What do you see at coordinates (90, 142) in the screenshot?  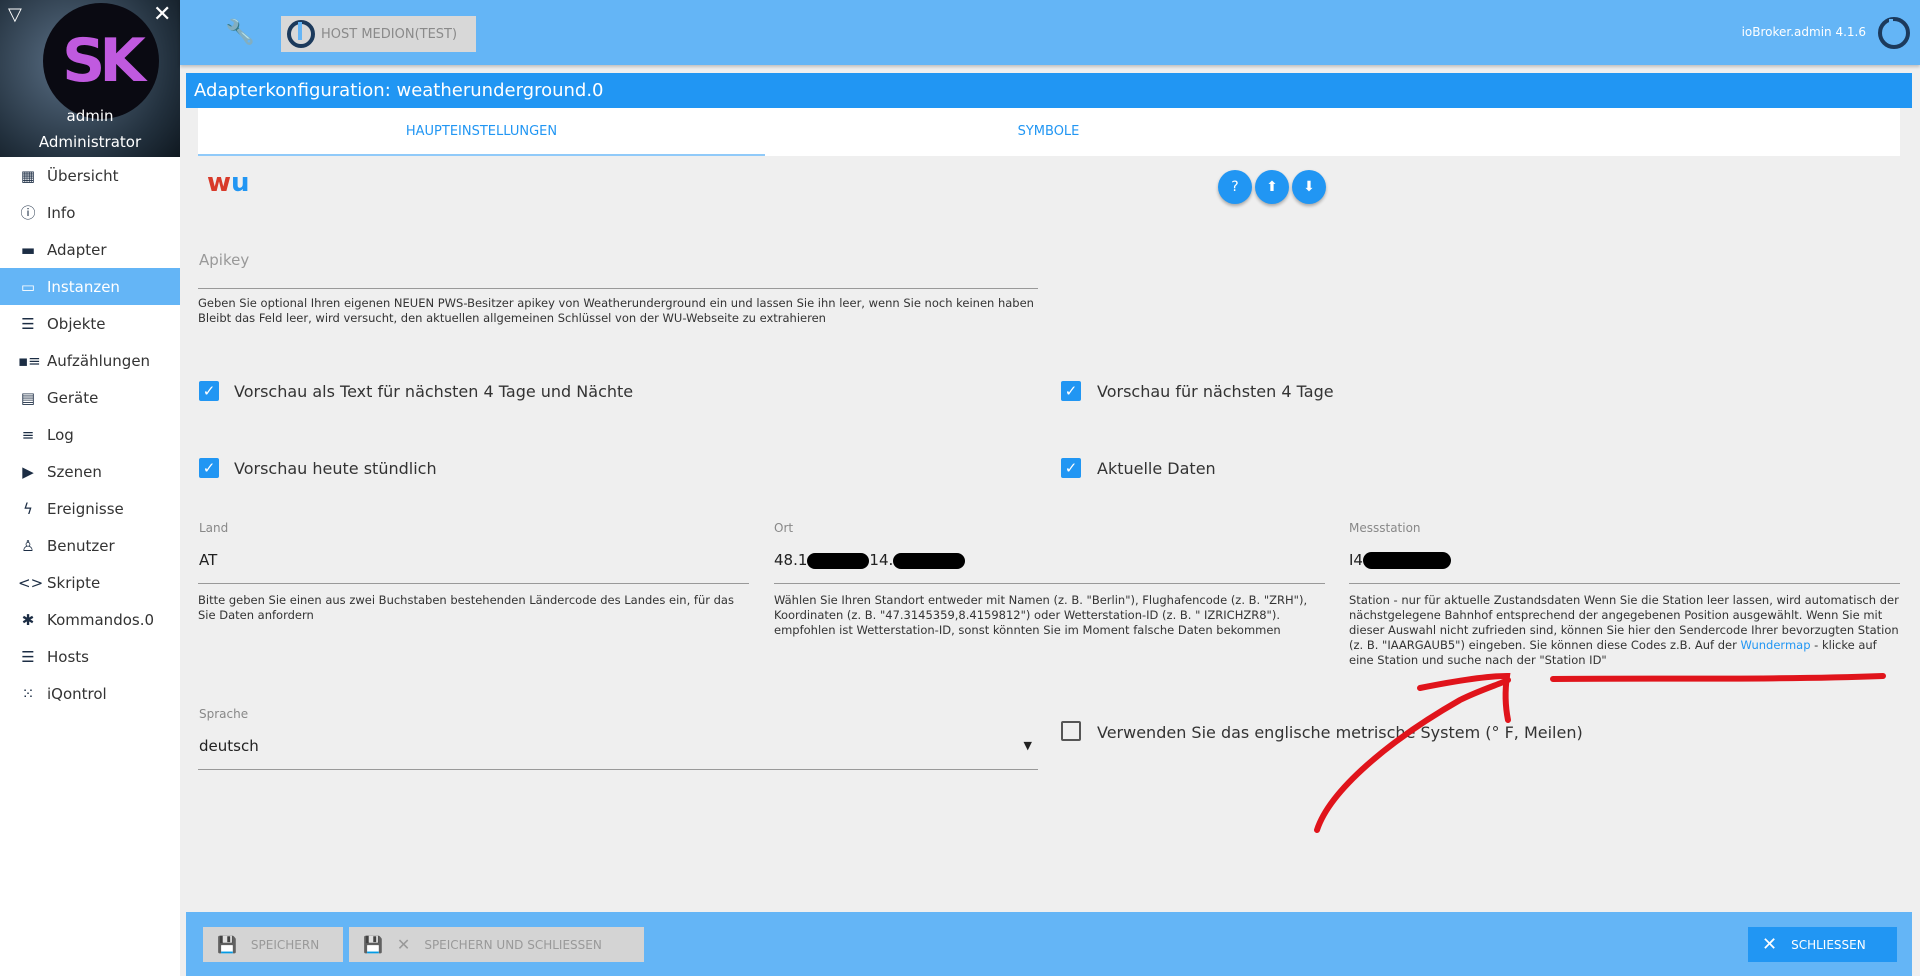 I see `user-role: Administrator` at bounding box center [90, 142].